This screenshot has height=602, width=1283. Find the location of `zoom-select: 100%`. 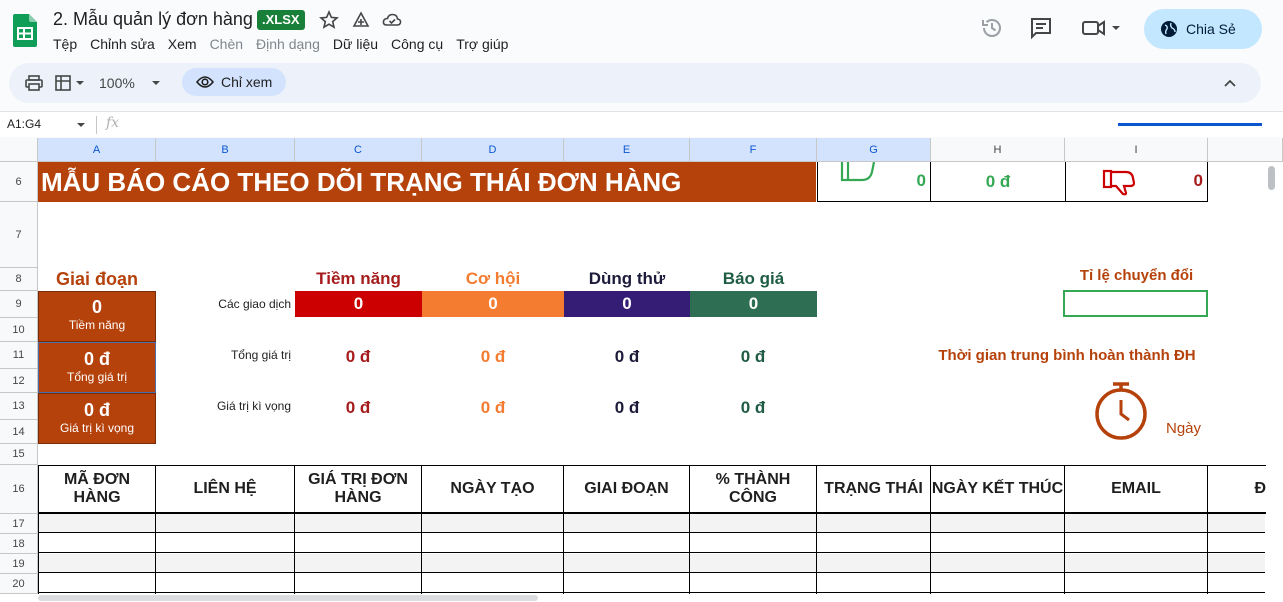

zoom-select: 100% is located at coordinates (131, 83).